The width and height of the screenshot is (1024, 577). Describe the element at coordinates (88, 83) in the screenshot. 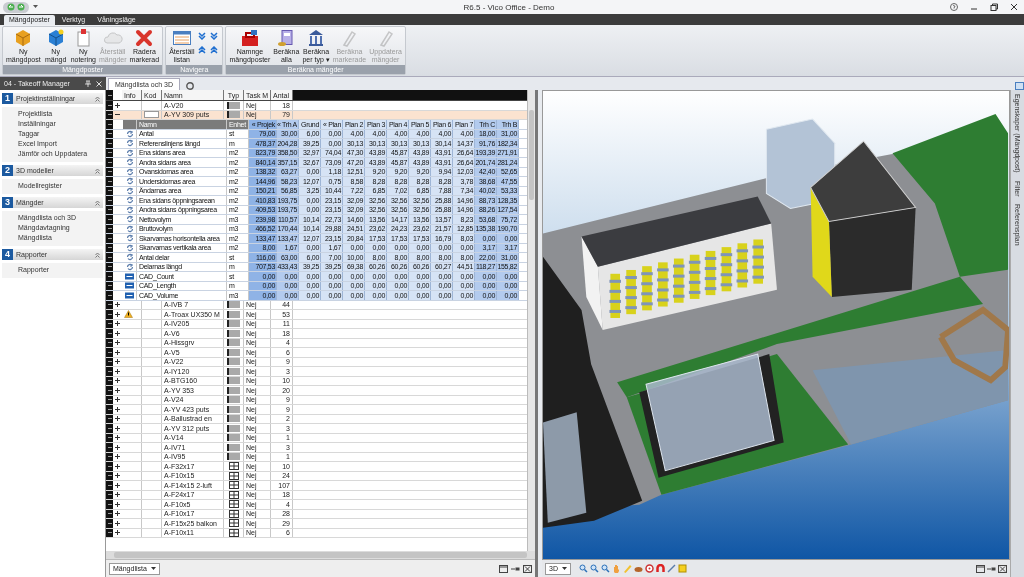

I see `pin-icon` at that location.